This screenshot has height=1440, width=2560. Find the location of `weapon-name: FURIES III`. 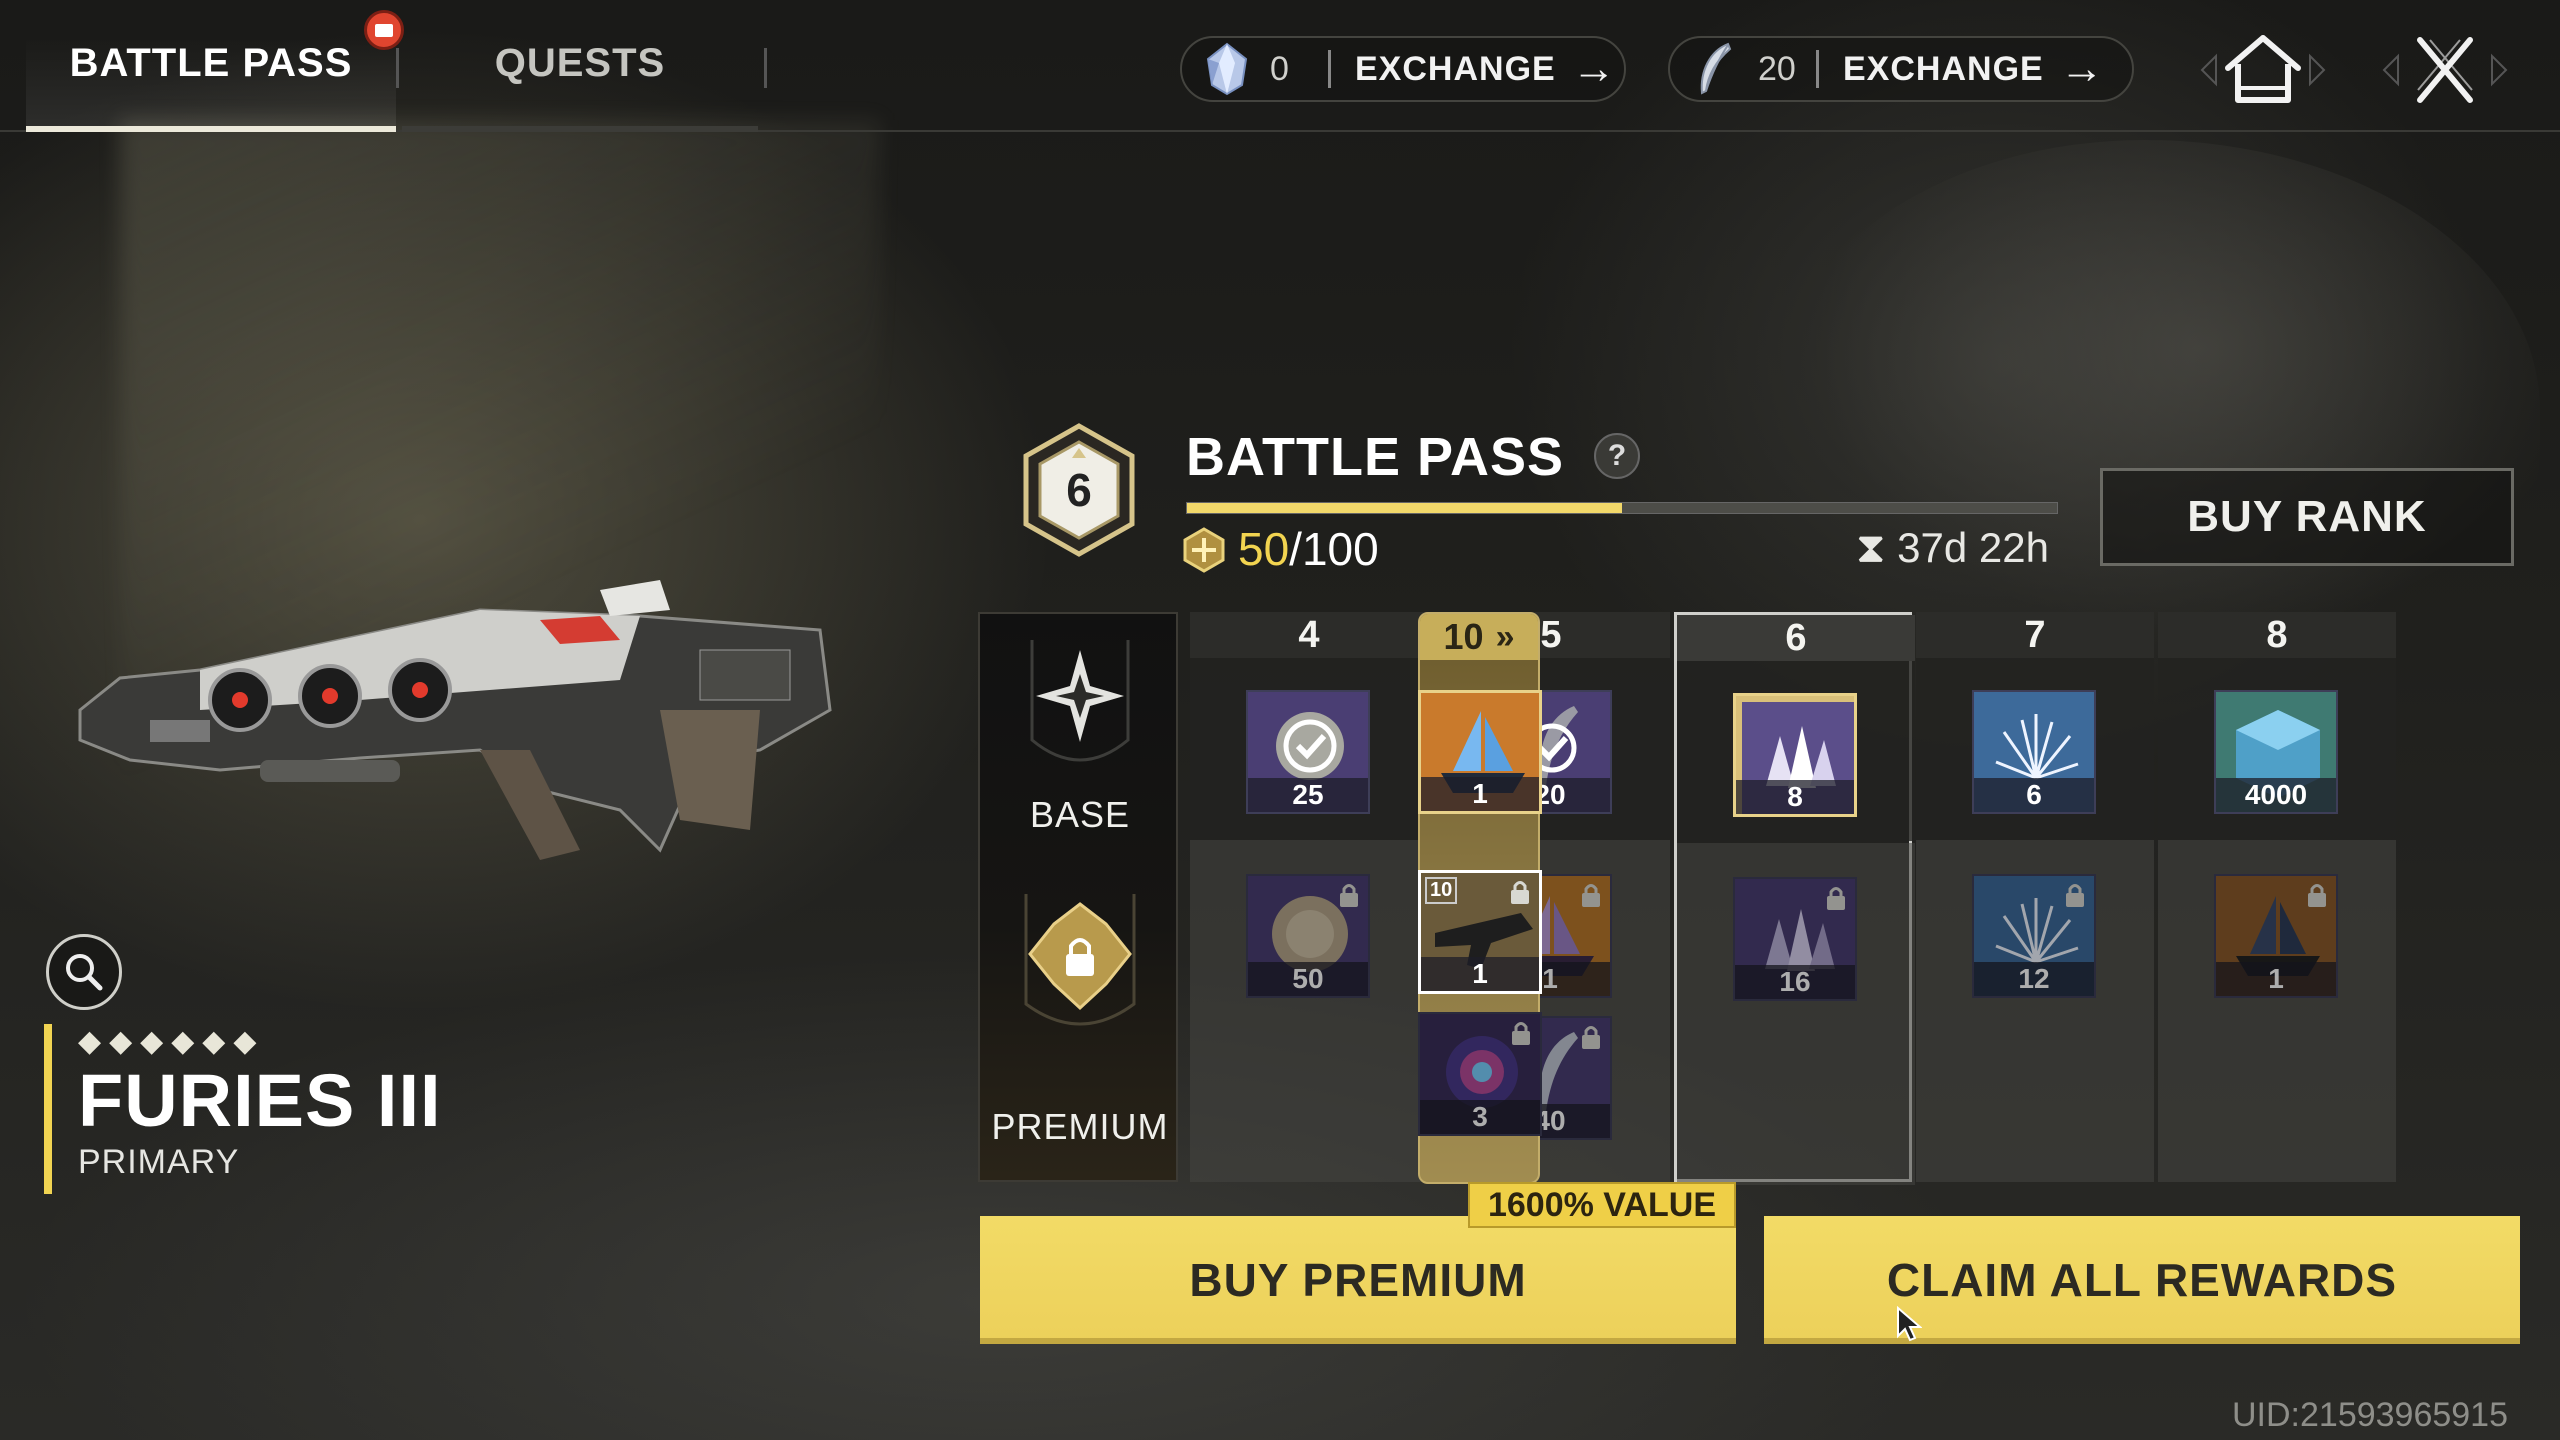

weapon-name: FURIES III is located at coordinates (260, 1100).